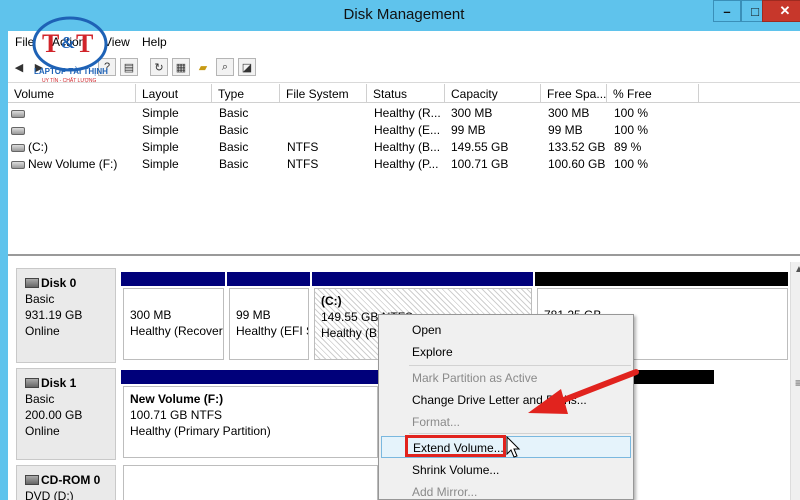 This screenshot has height=500, width=800. Describe the element at coordinates (513, 447) in the screenshot. I see `mouse-cursor-icon` at that location.